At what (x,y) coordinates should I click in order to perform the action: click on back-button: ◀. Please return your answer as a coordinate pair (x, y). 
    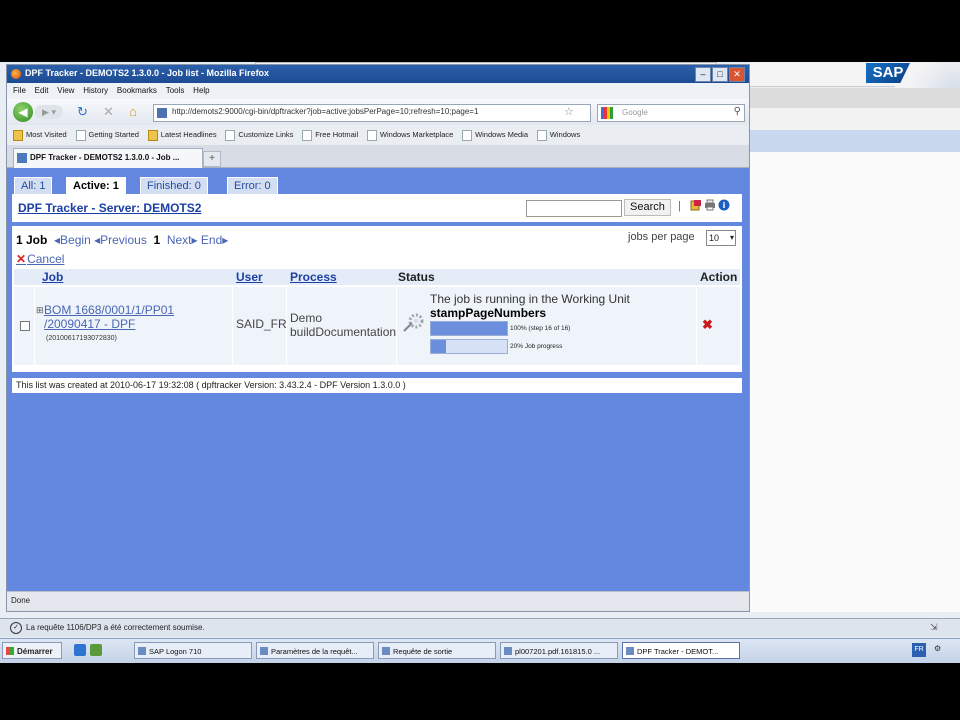
    Looking at the image, I should click on (23, 112).